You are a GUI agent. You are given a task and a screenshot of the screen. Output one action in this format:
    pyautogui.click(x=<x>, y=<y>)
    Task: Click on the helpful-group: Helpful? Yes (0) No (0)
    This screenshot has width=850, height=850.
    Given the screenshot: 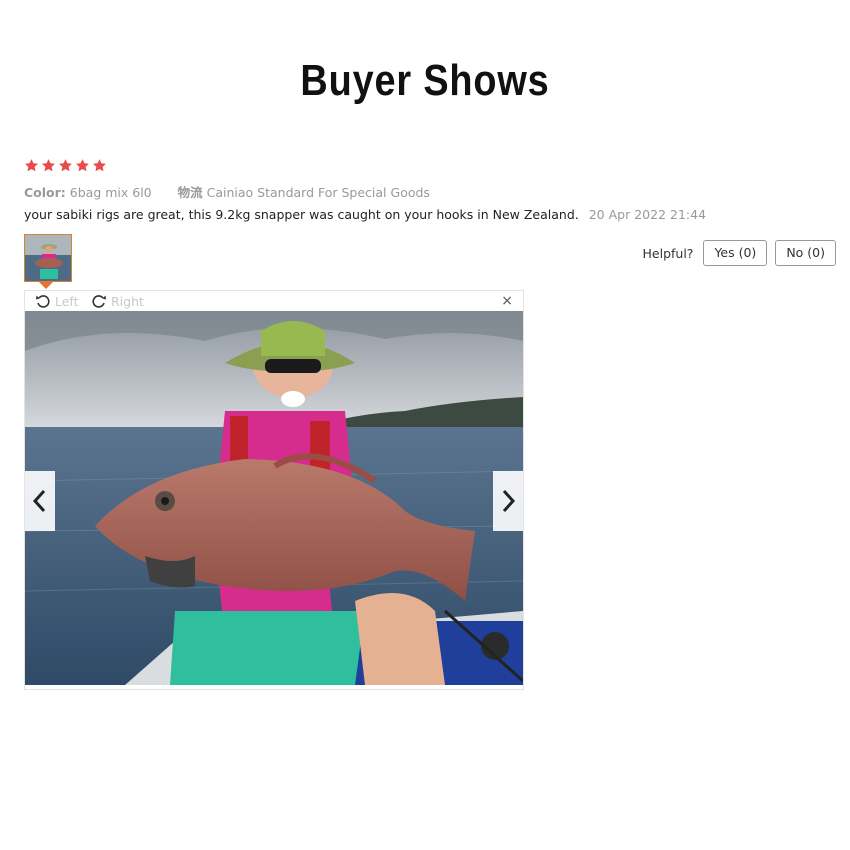 What is the action you would take?
    pyautogui.click(x=739, y=253)
    